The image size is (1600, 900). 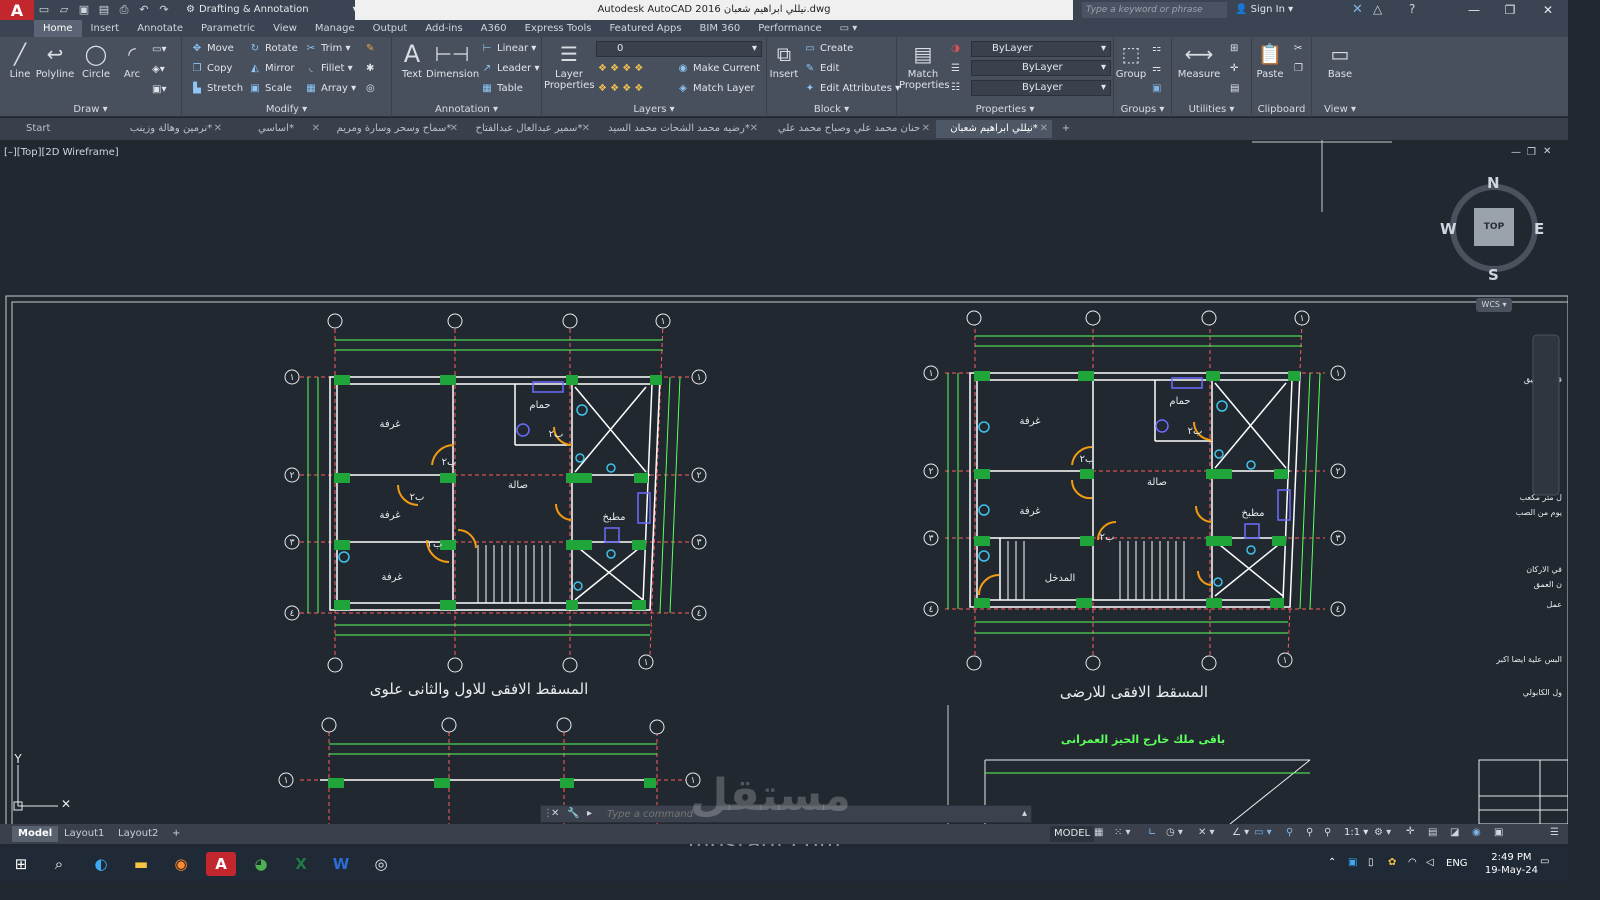 What do you see at coordinates (849, 28) in the screenshot?
I see `ribbon-minimize-icon: ▭ ▾` at bounding box center [849, 28].